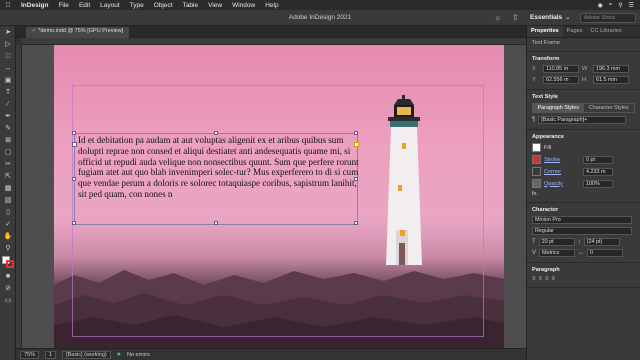 Image resolution: width=640 pixels, height=360 pixels. What do you see at coordinates (34, 5) in the screenshot?
I see `menu-app: InDesign` at bounding box center [34, 5].